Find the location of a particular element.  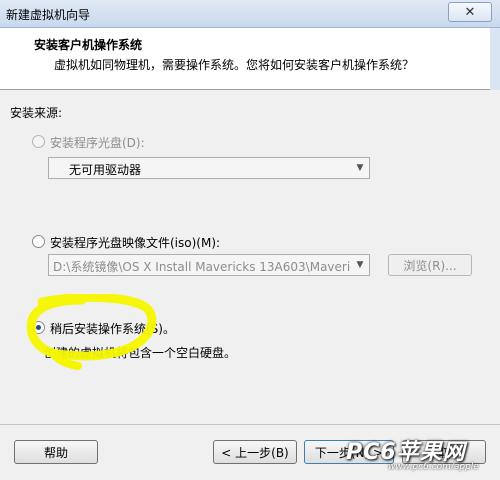

help-button: 帮助 is located at coordinates (56, 452).